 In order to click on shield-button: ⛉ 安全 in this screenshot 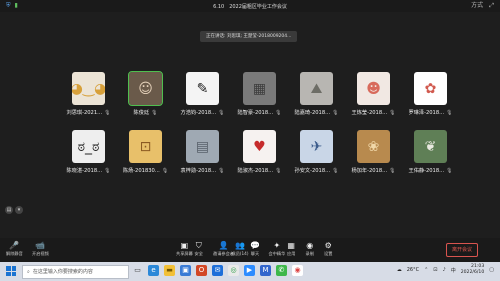, I will do `click(199, 249)`.